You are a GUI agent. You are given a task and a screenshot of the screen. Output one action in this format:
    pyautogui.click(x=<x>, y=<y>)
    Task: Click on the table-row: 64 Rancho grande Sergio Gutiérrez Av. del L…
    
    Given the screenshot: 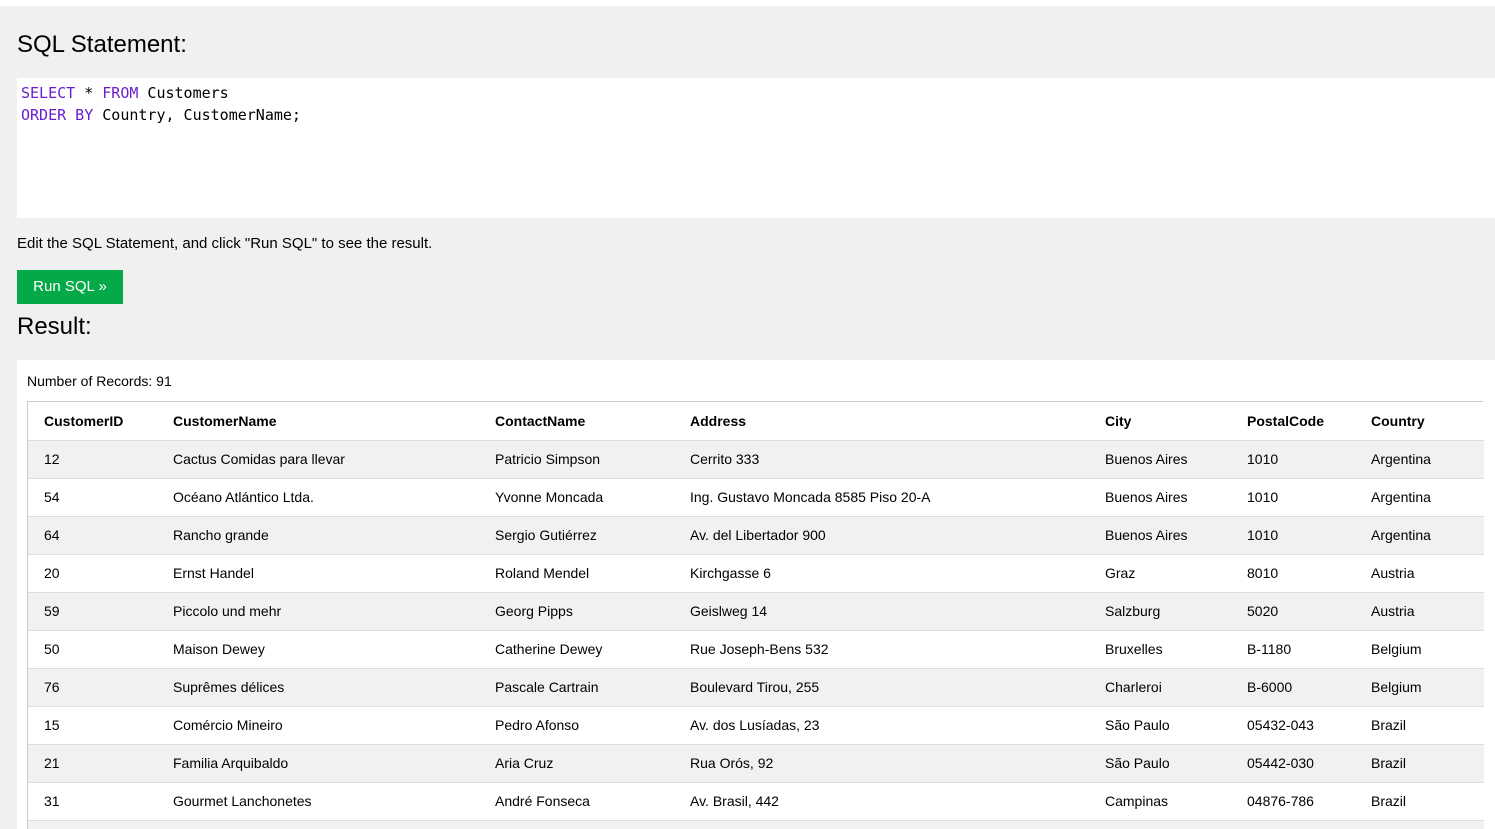 What is the action you would take?
    pyautogui.click(x=756, y=535)
    